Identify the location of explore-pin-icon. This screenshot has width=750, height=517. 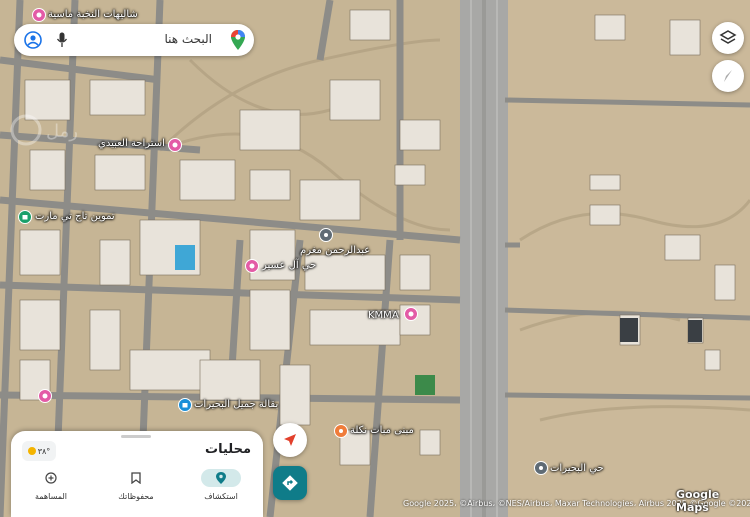
(221, 478).